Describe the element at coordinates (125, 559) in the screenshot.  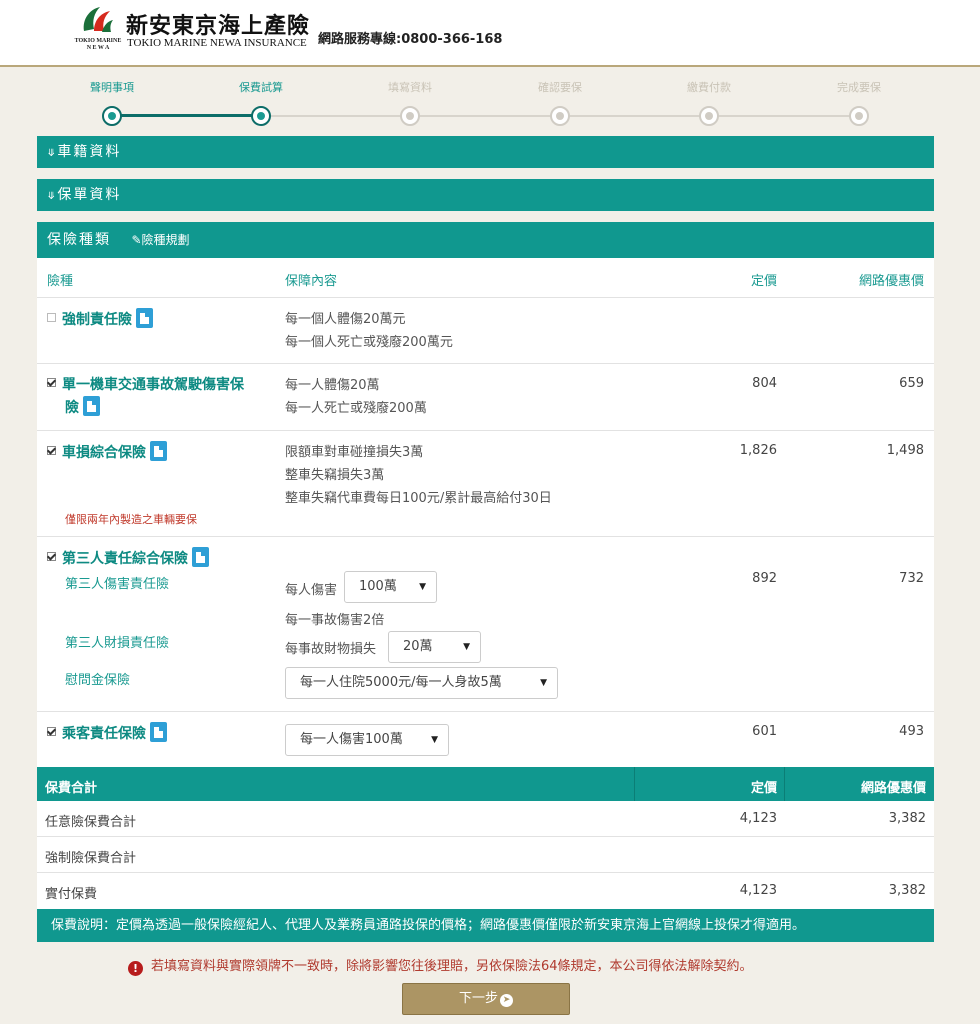
I see `insurance-name: 第三人責任綜合保險` at that location.